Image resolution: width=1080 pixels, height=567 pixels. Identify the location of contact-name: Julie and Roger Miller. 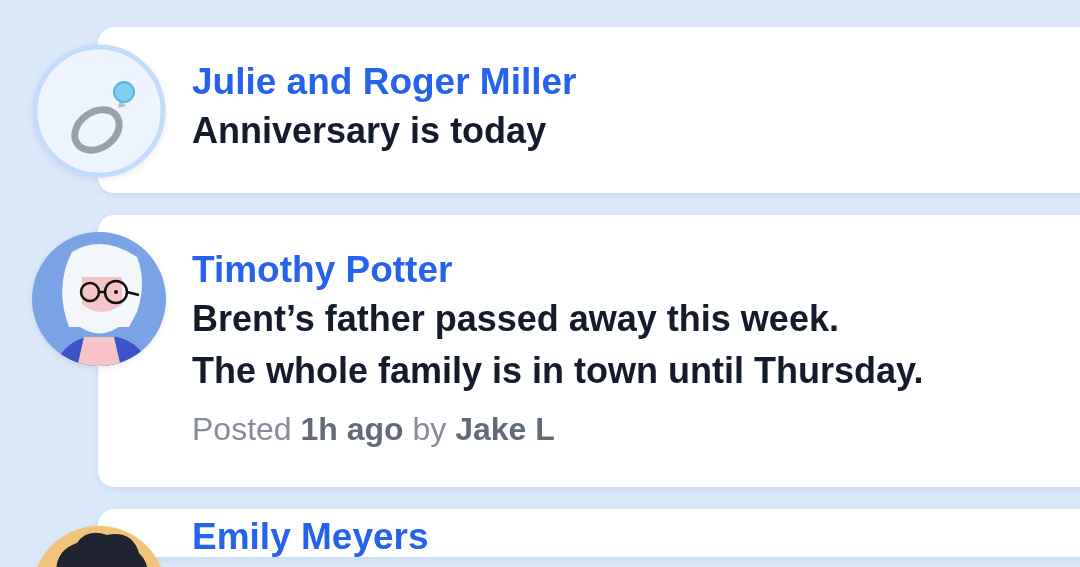
(636, 82).